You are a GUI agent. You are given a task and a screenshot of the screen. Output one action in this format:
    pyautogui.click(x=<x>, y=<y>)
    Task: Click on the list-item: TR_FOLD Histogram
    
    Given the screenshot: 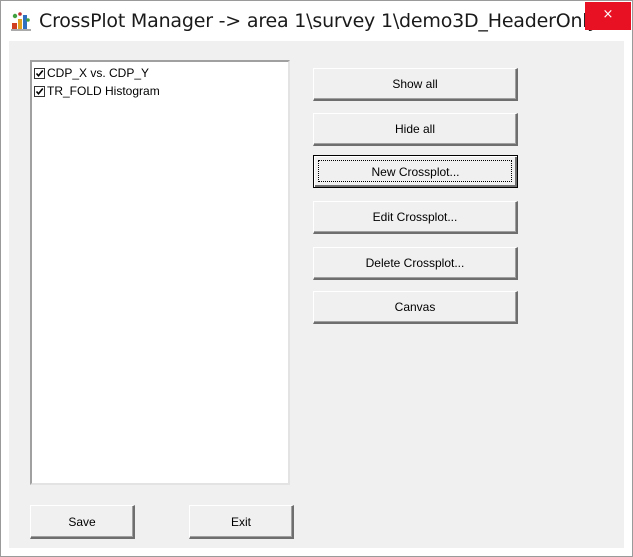 What is the action you would take?
    pyautogui.click(x=97, y=91)
    